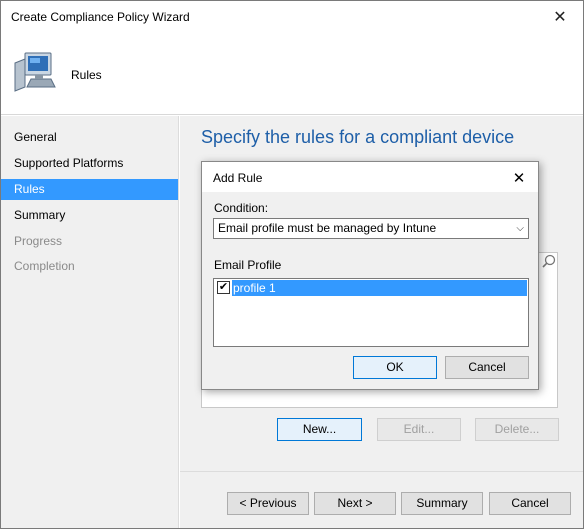 This screenshot has width=584, height=529. I want to click on magnifier-icon, so click(549, 262).